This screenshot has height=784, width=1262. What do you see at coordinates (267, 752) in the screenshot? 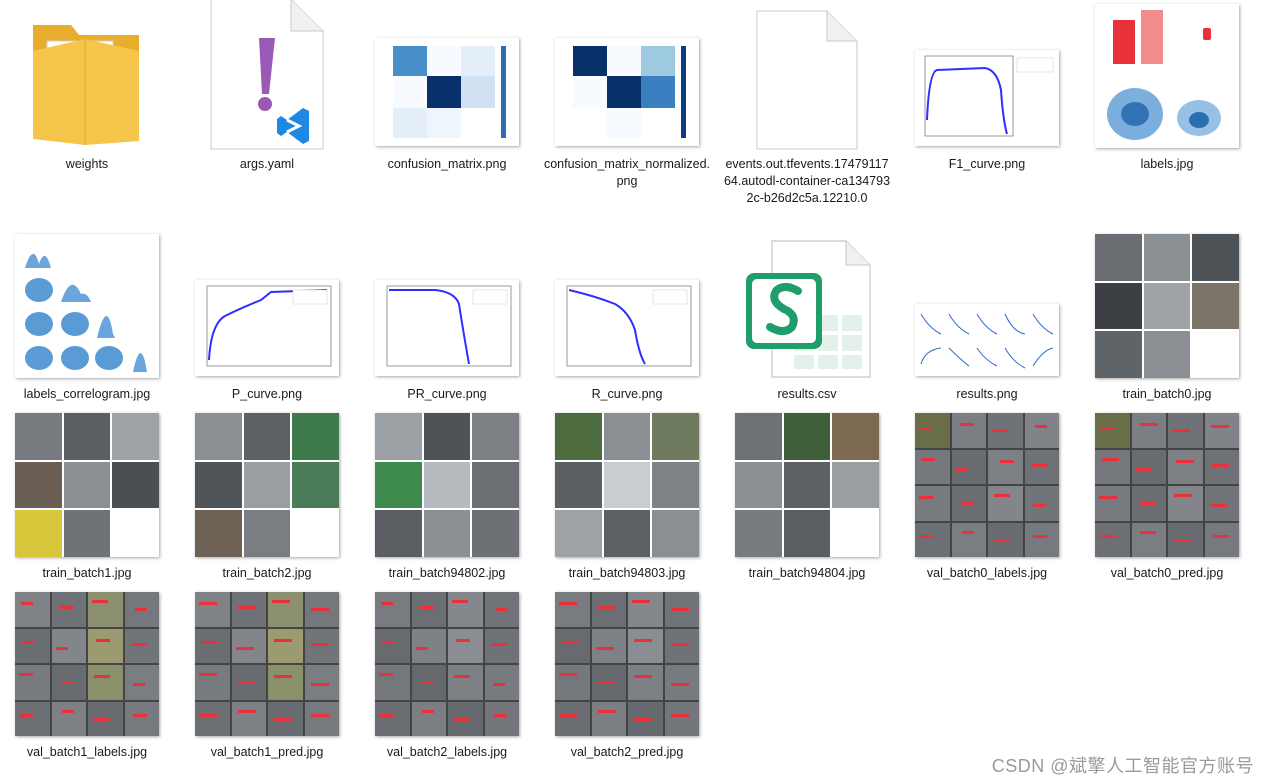
I see `file-name: val_batch1_pred.jpg` at bounding box center [267, 752].